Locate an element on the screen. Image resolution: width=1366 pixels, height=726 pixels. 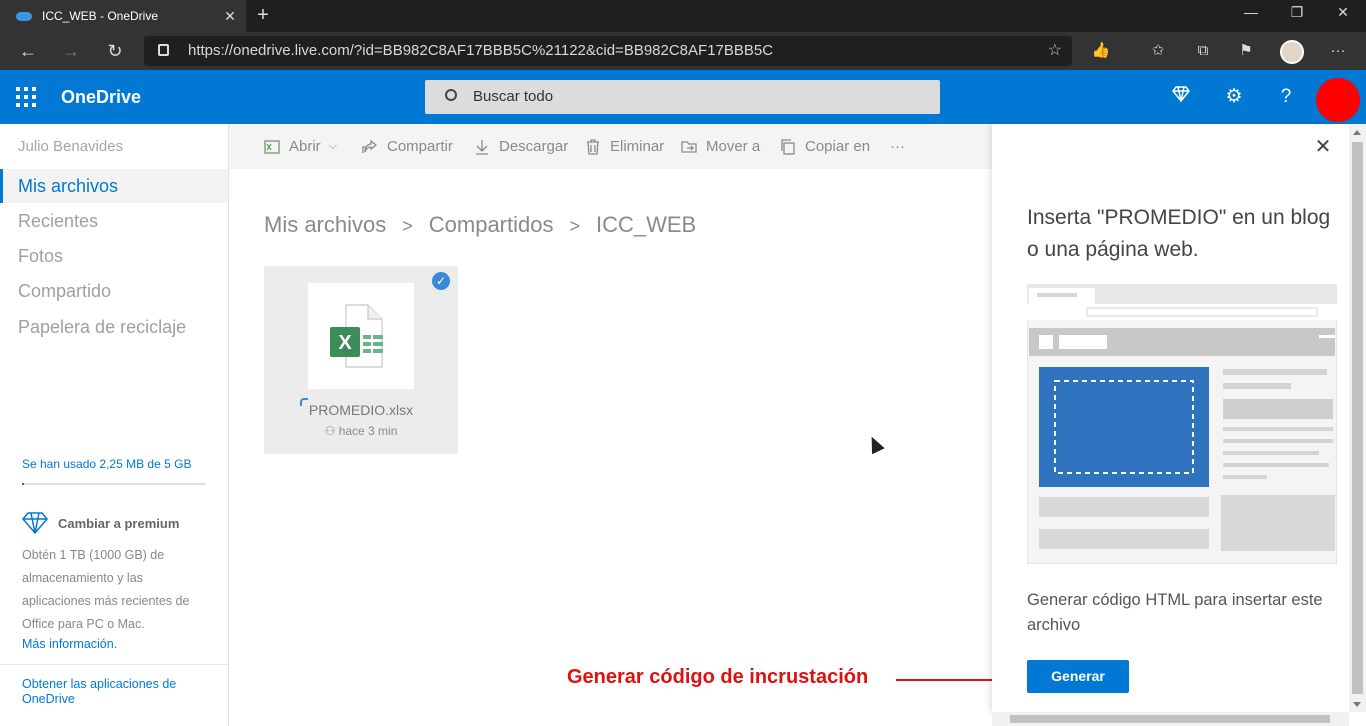
download-button: Descargar is located at coordinates (521, 146).